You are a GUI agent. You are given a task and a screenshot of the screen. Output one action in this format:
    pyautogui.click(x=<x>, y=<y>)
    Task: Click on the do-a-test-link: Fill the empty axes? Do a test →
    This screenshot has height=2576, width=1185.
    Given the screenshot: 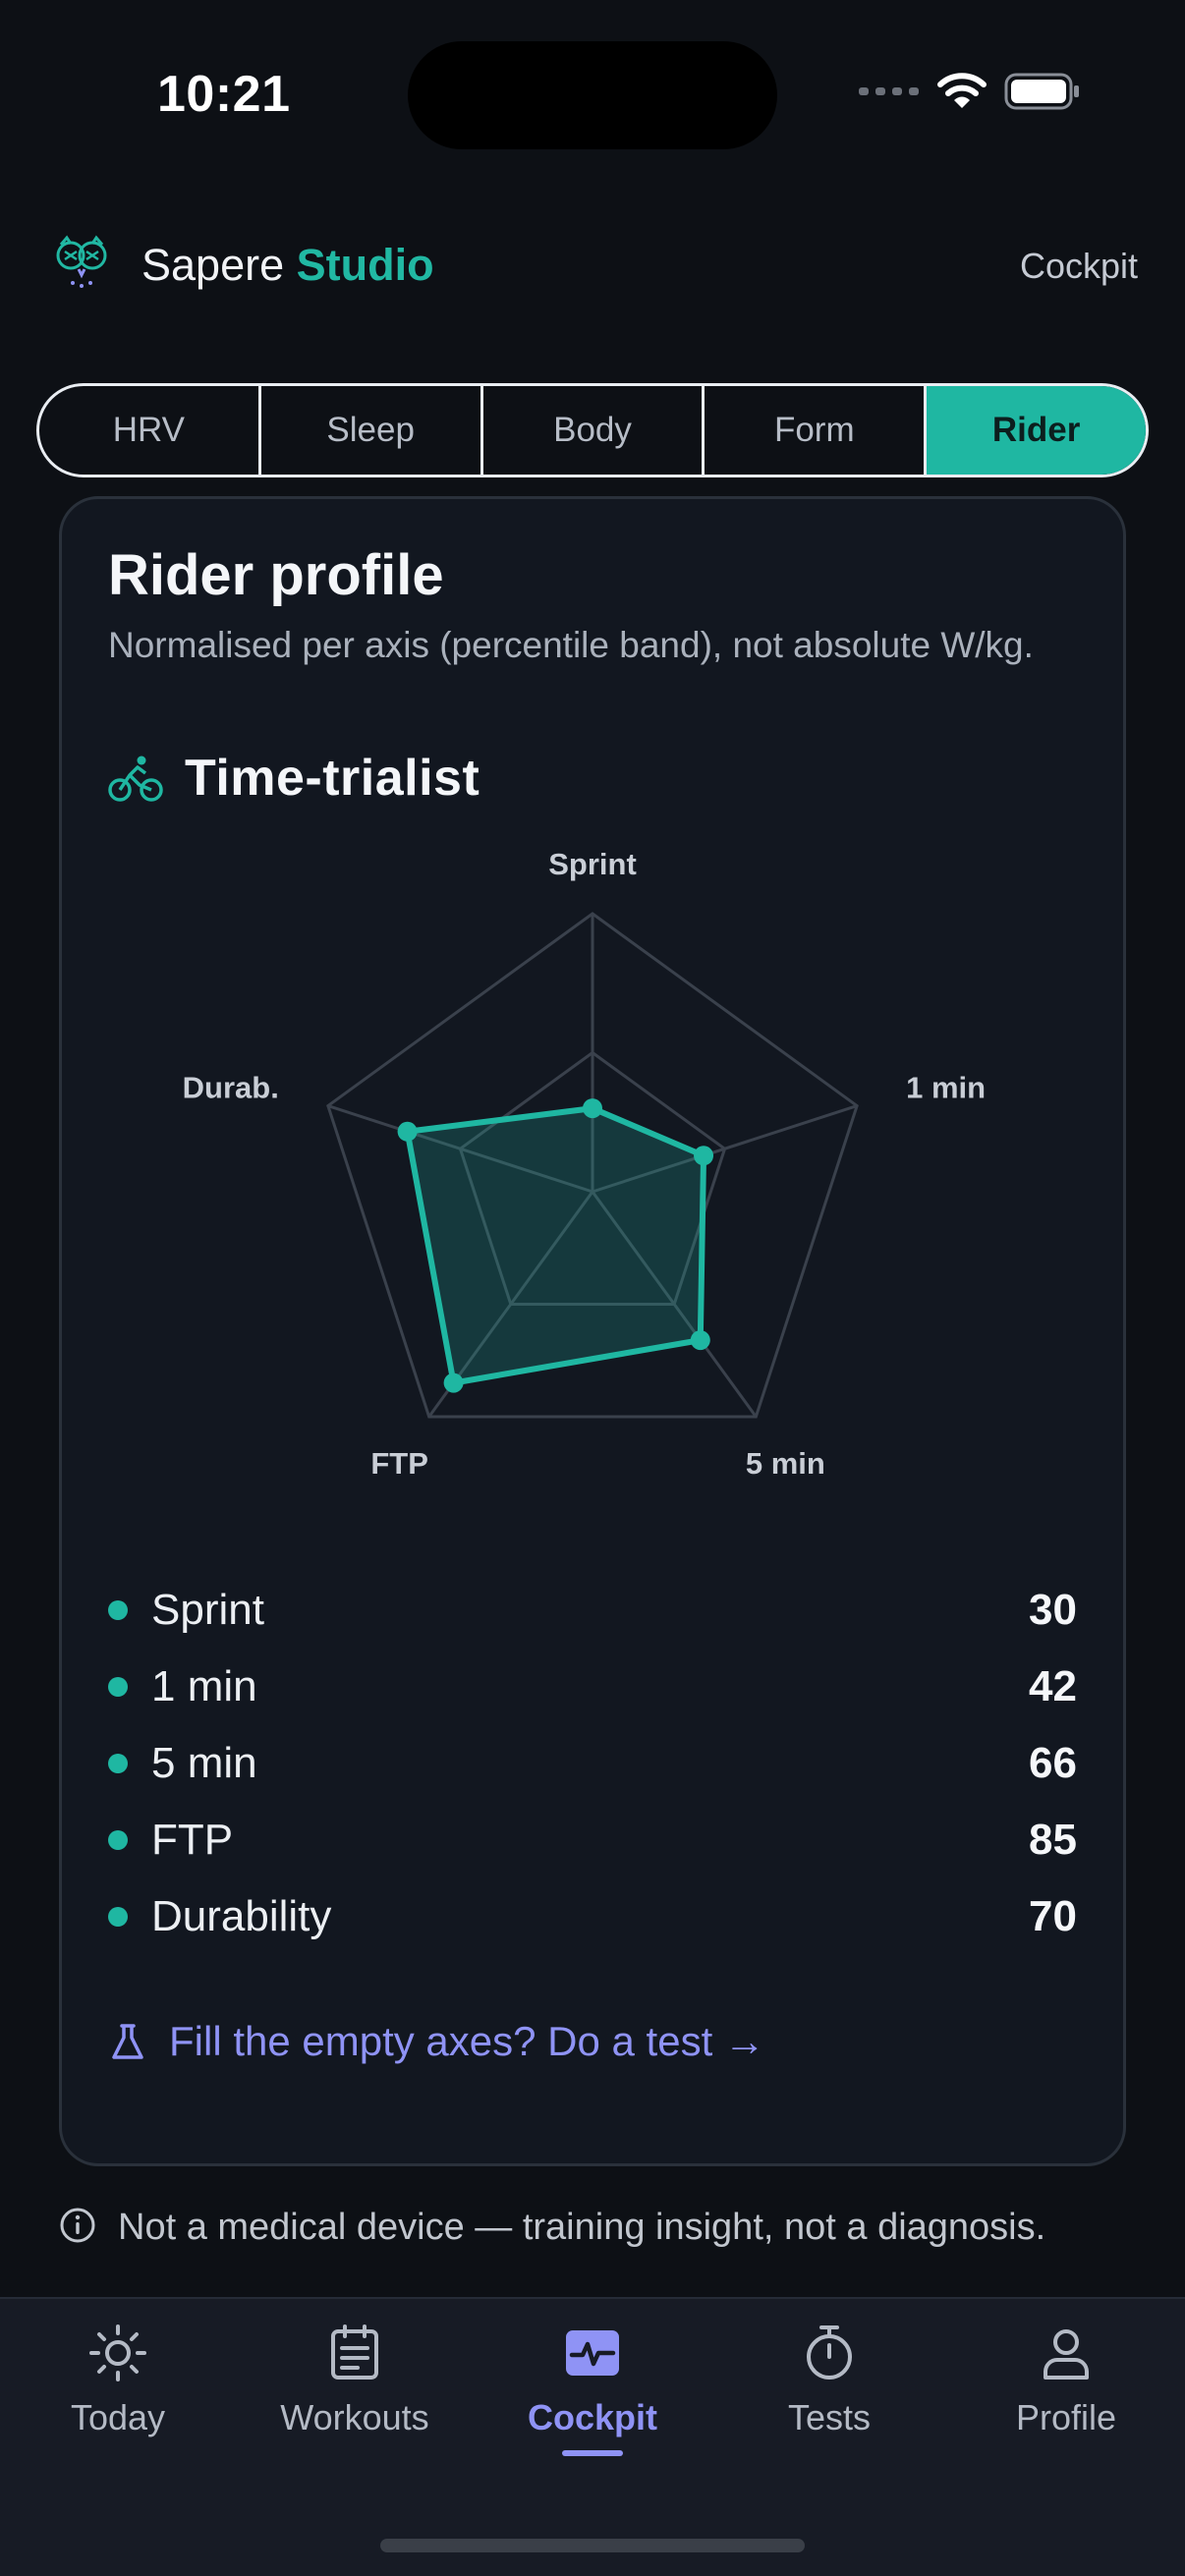 What is the action you would take?
    pyautogui.click(x=437, y=2041)
    